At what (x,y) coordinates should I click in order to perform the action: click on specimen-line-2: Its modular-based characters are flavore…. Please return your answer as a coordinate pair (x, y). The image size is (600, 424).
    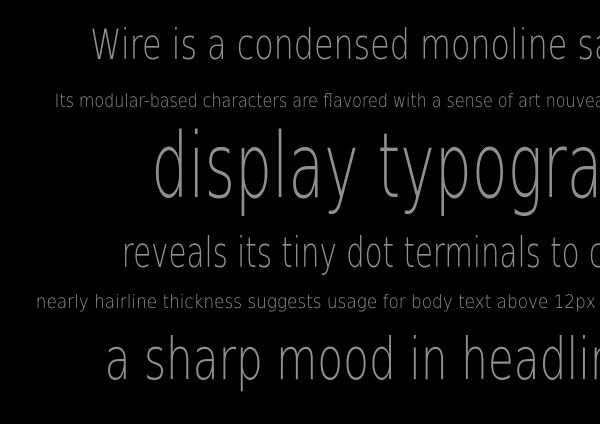
    Looking at the image, I should click on (327, 101).